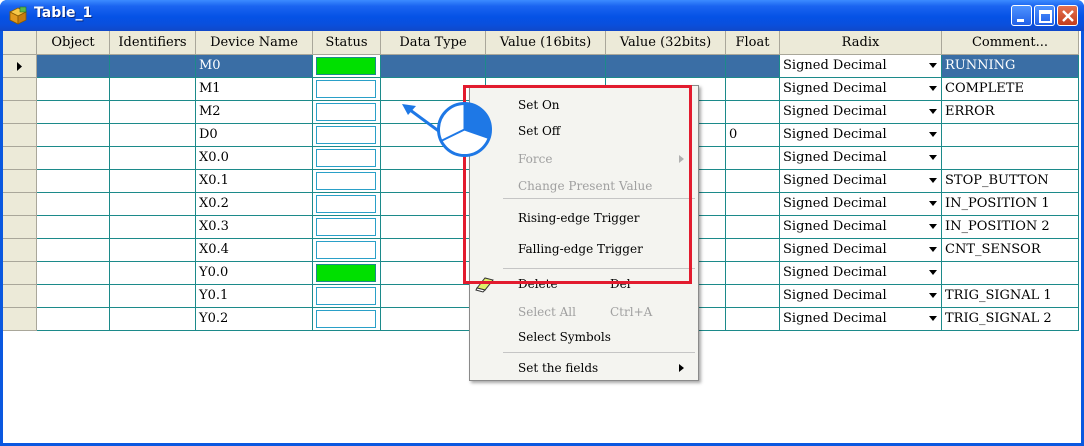  What do you see at coordinates (433, 43) in the screenshot?
I see `column-header-data-type: Data Type` at bounding box center [433, 43].